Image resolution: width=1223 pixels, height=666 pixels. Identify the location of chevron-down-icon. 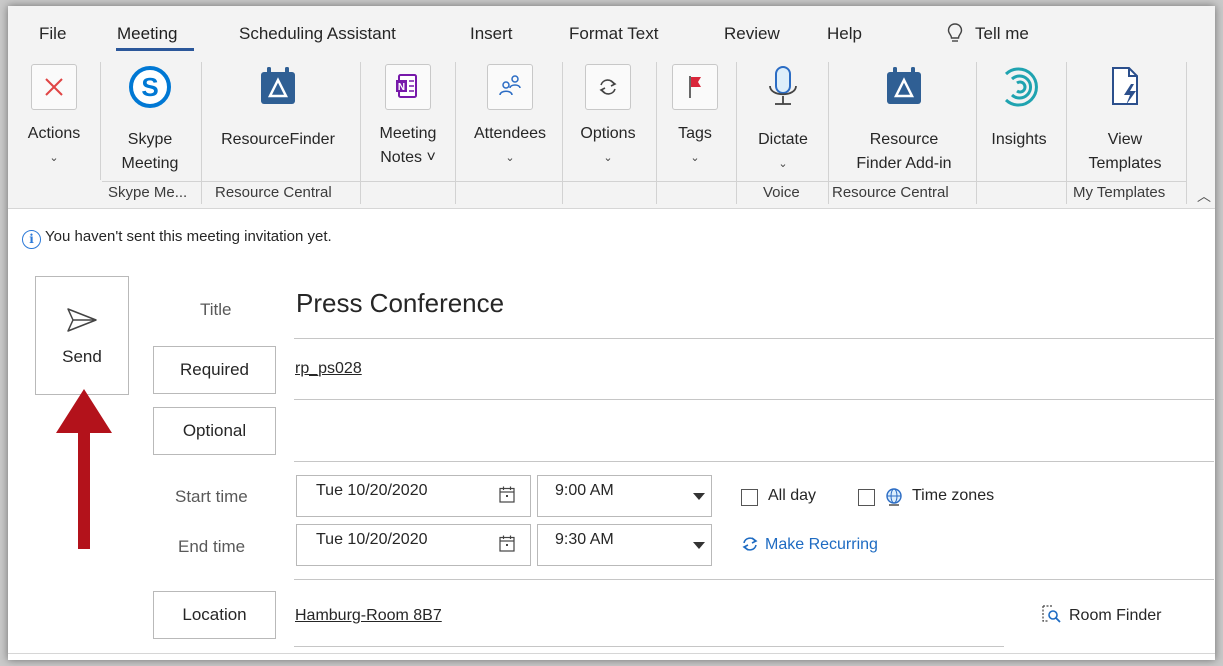
(699, 545).